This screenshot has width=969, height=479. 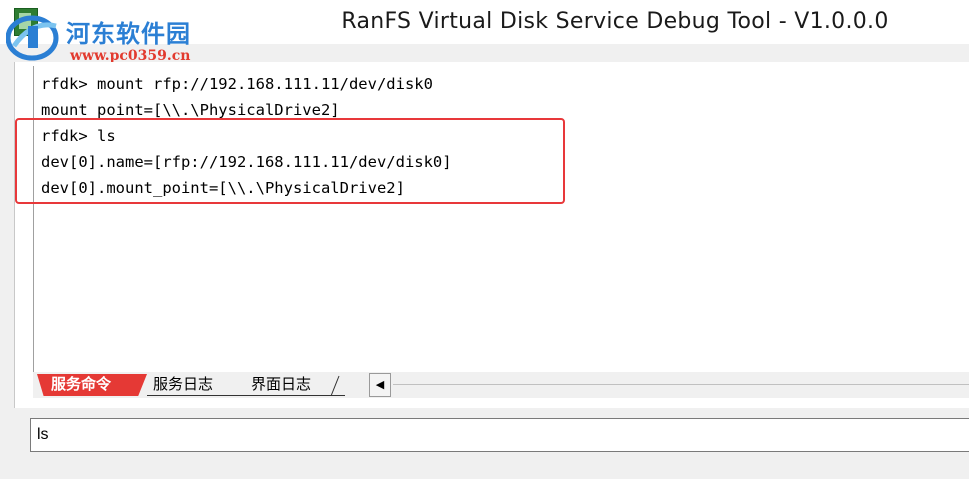 What do you see at coordinates (32, 38) in the screenshot?
I see `watermark-logo-icon` at bounding box center [32, 38].